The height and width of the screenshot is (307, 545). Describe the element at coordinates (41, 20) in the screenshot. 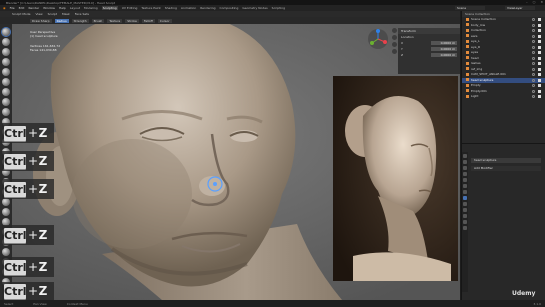

I see `brush-name: Draw Sharp` at that location.